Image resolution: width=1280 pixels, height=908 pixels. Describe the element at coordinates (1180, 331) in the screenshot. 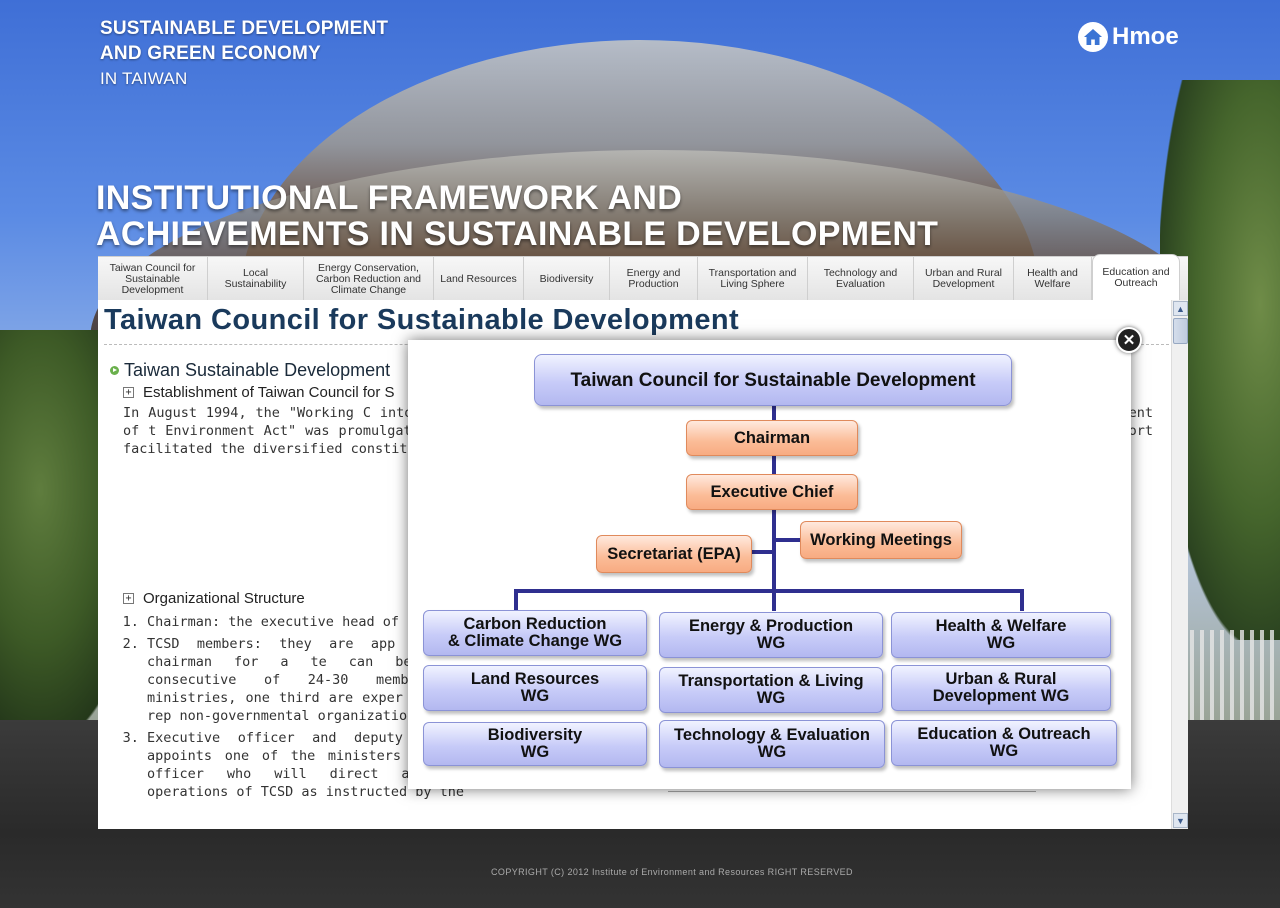

I see `scroll-thumb` at that location.